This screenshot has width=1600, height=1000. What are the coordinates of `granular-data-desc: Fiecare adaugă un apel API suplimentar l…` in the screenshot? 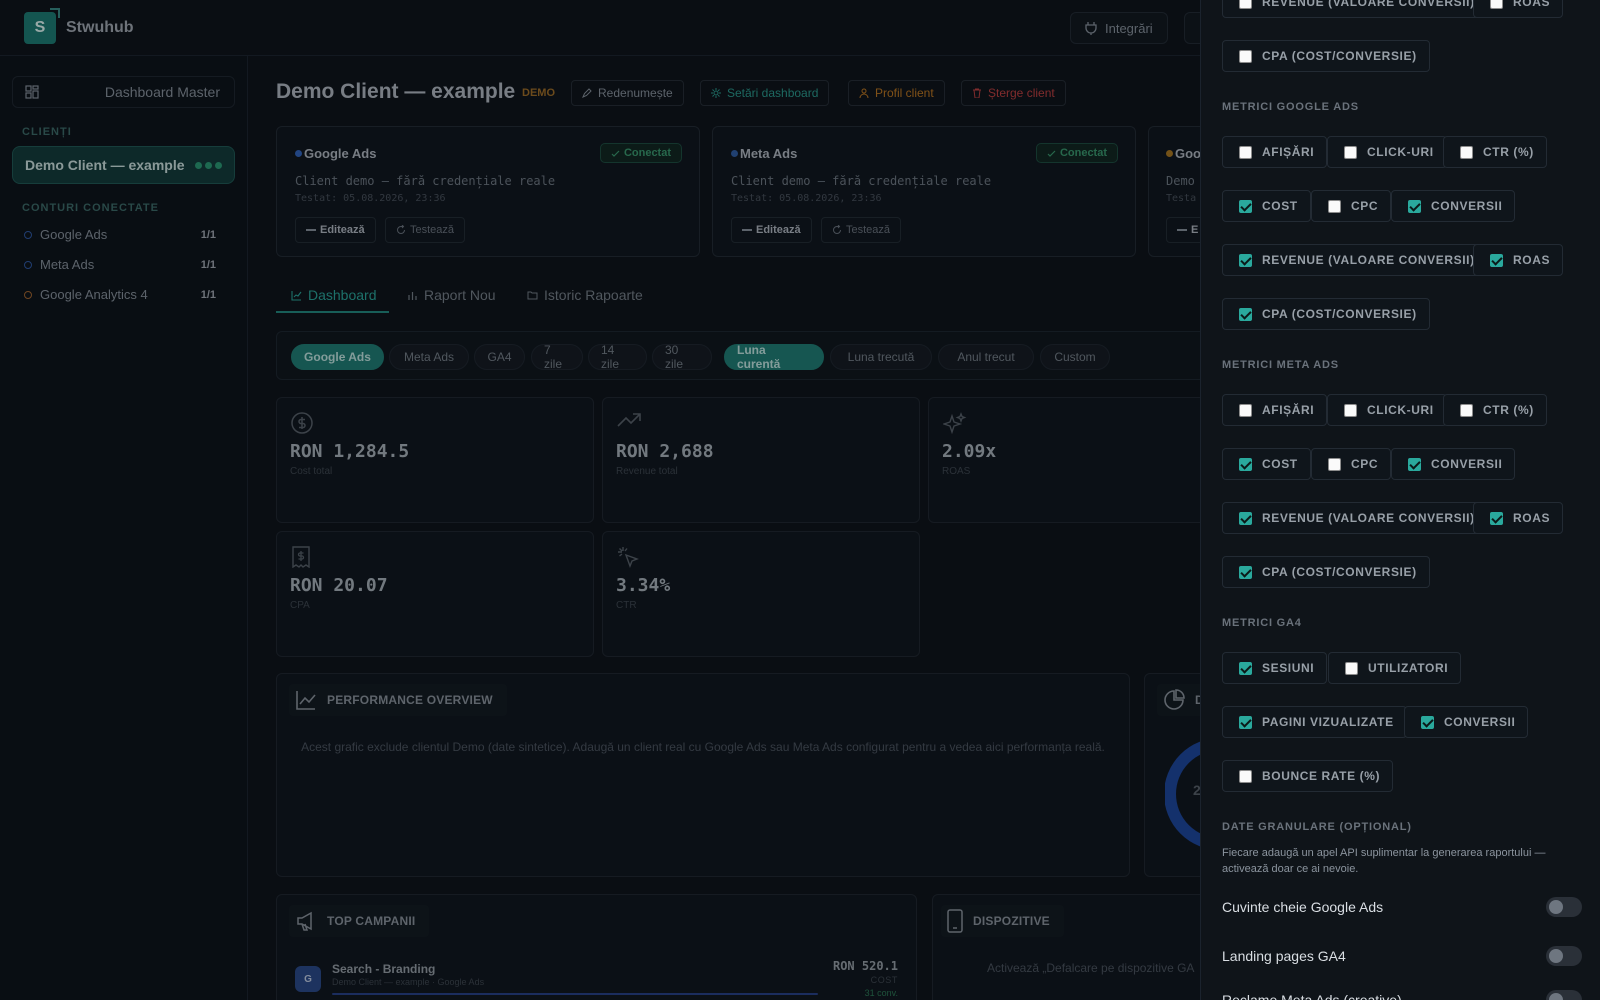 It's located at (1384, 861).